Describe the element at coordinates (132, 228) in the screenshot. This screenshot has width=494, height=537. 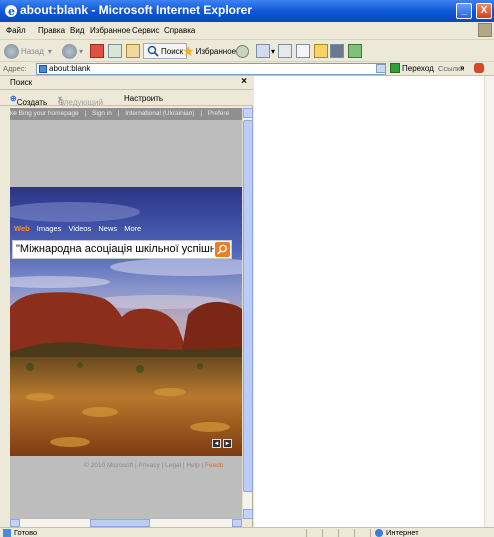
I see `nav-more: More` at that location.